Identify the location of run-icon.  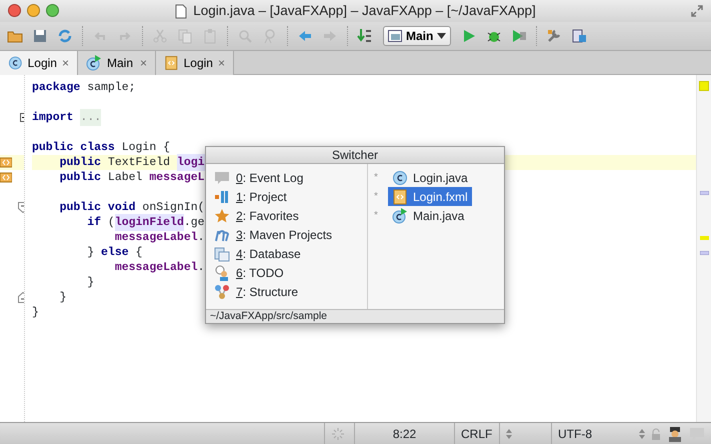
(469, 36).